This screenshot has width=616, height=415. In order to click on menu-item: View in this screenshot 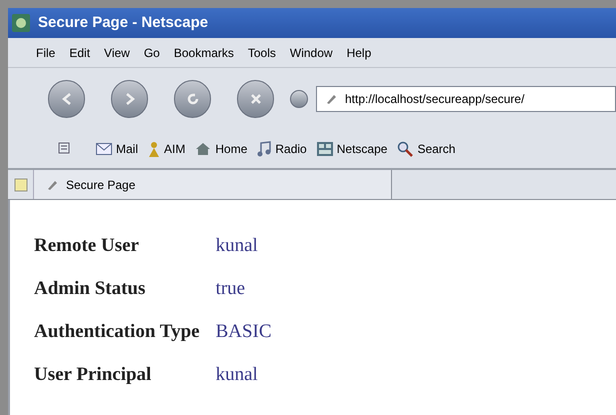, I will do `click(117, 53)`.